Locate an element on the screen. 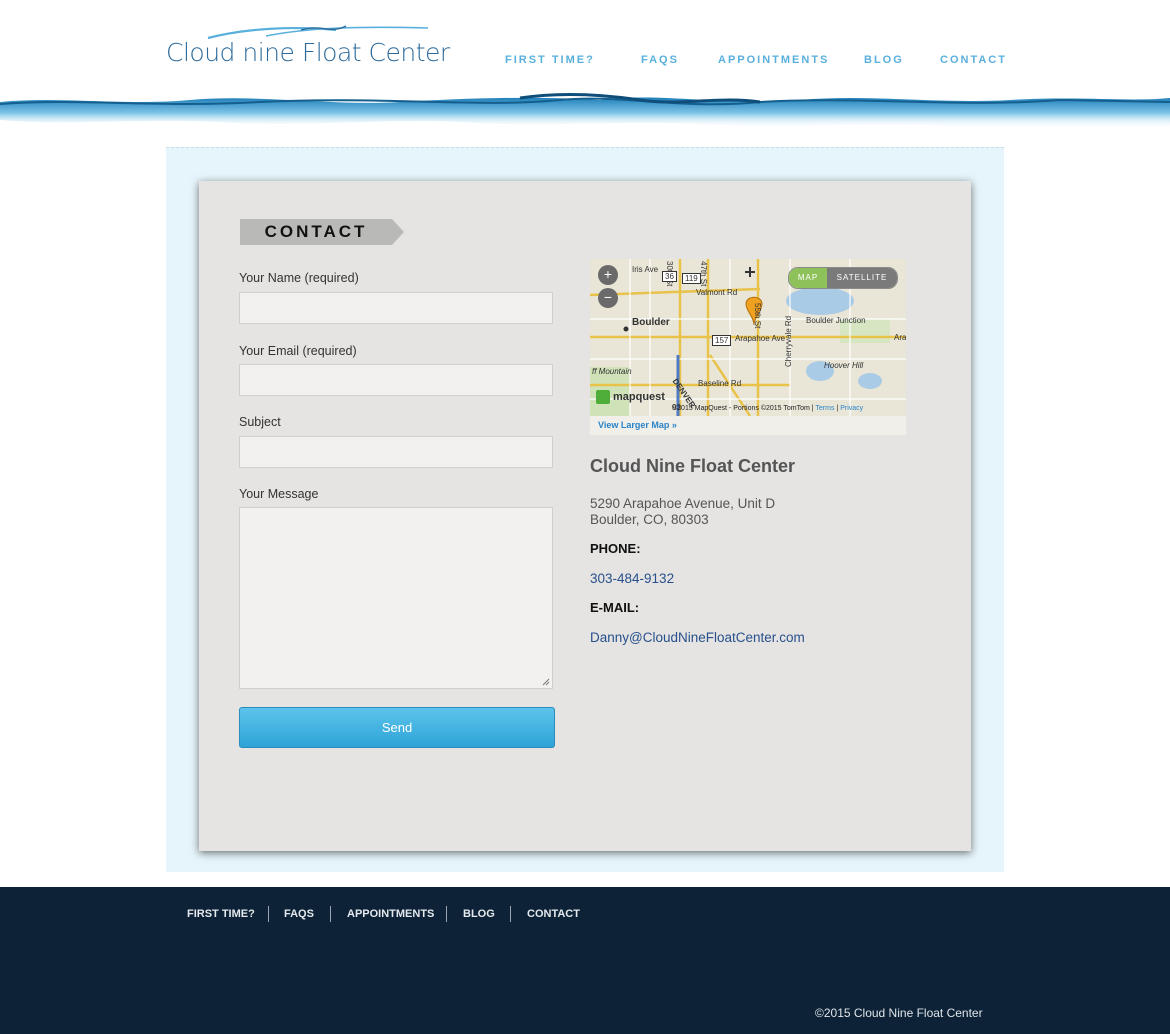 The height and width of the screenshot is (1034, 1170). footer-nav-first-time: FIRST TIME? is located at coordinates (221, 914).